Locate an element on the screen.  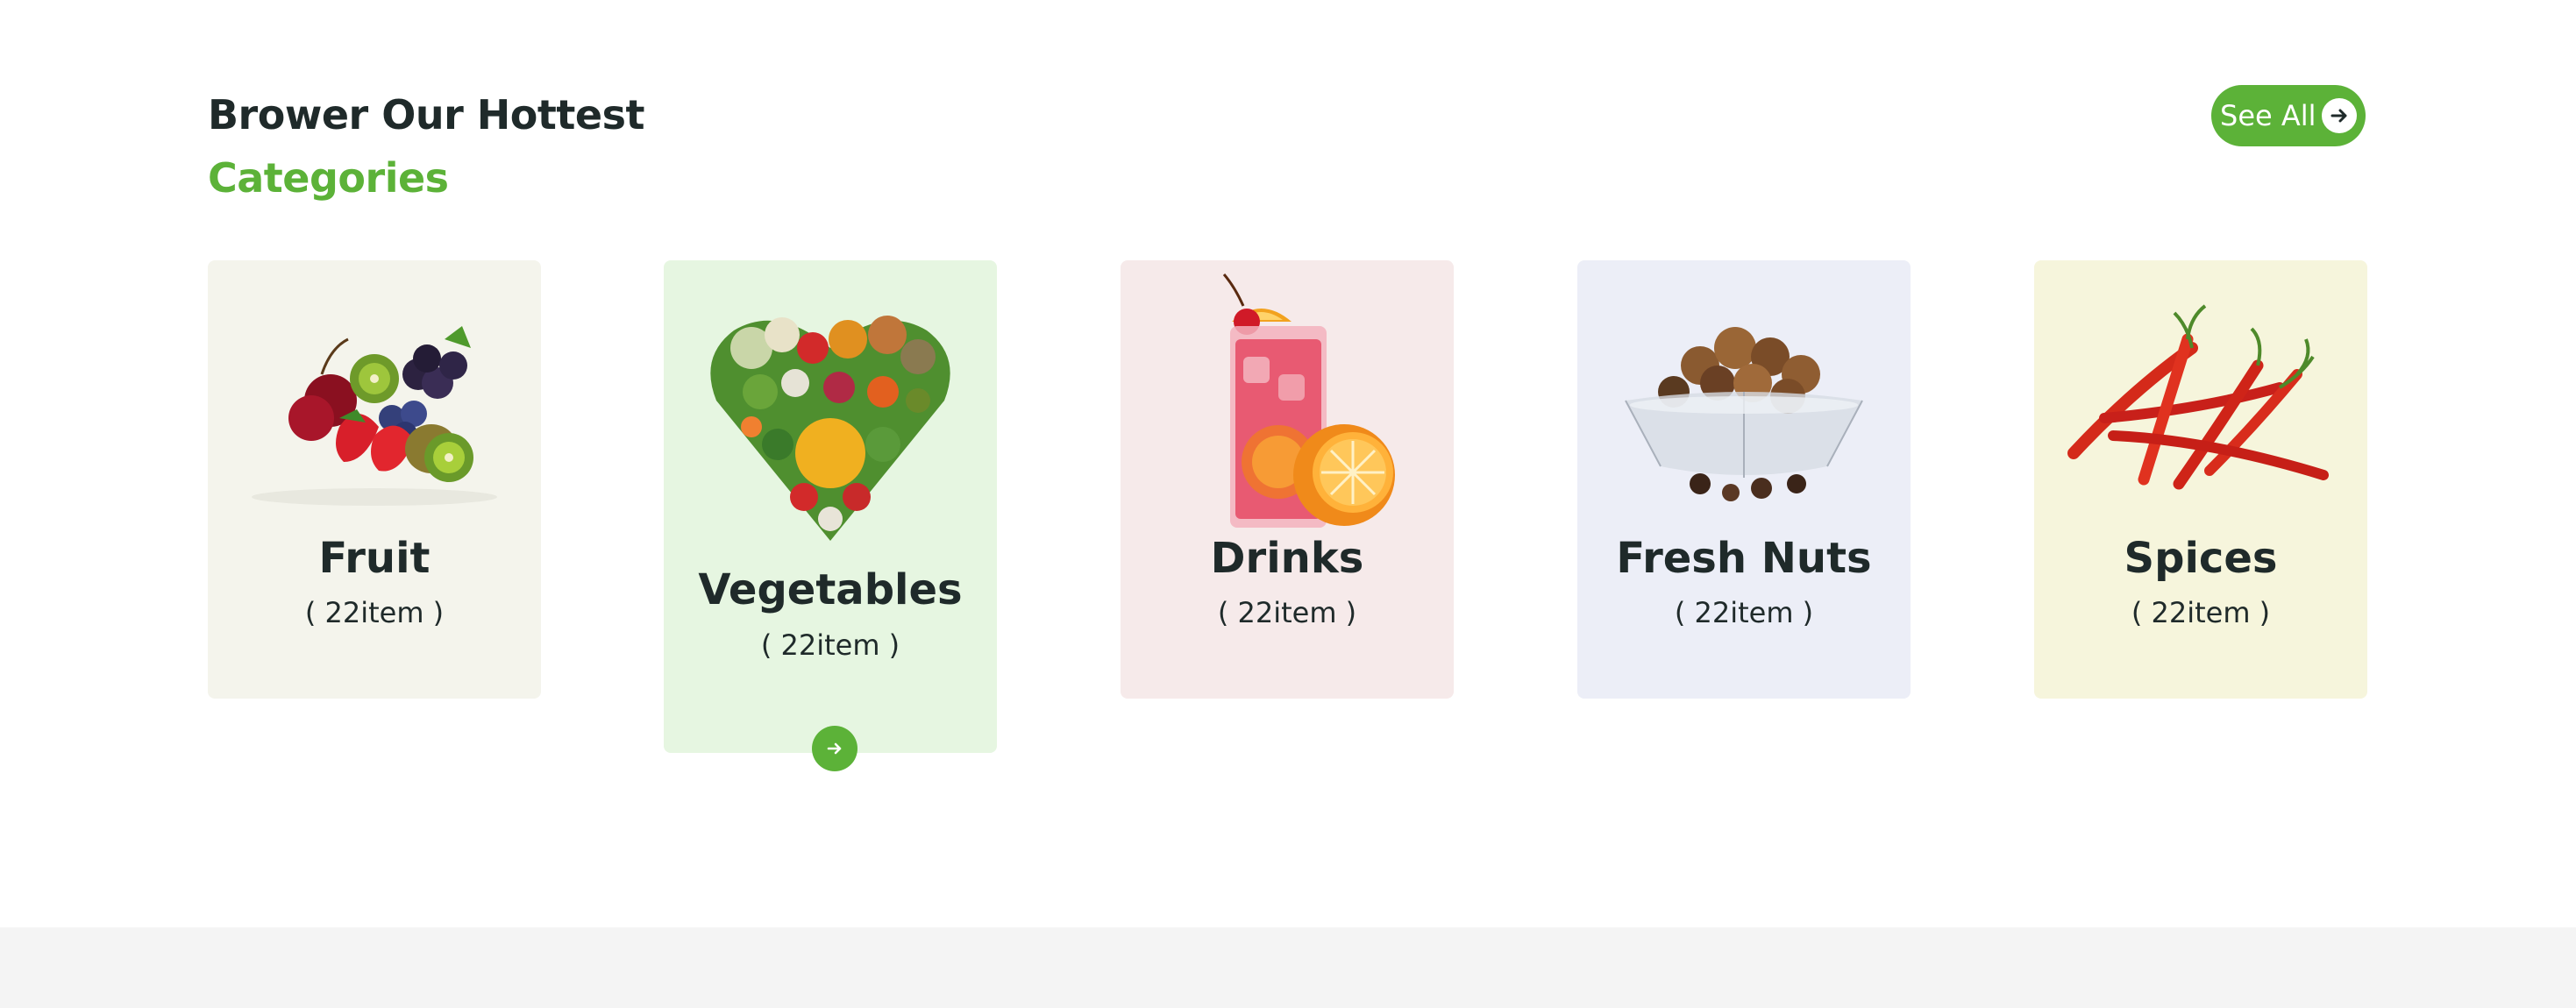
category-card-fruit: Fruit ( 22item ) is located at coordinates (374, 479).